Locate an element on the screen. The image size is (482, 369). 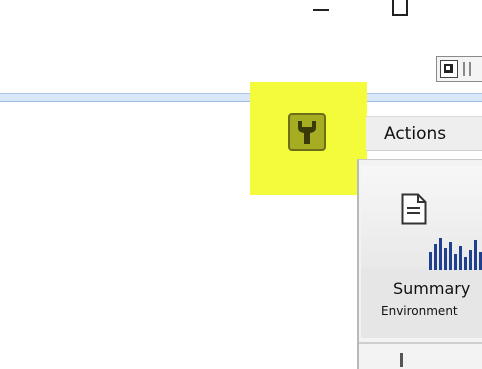
summary-environment-tile: Summary Environment is located at coordinates (421, 252).